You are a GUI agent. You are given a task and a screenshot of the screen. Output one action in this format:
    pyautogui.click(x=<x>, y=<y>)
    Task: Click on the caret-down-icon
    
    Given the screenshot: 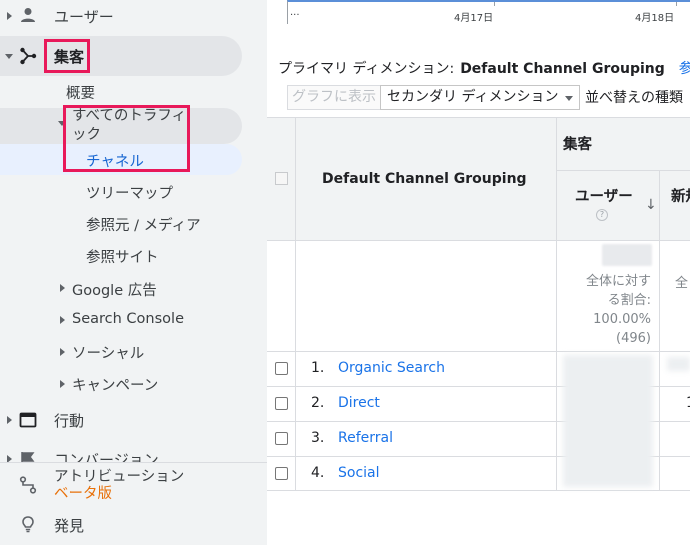 What is the action you would take?
    pyautogui.click(x=9, y=56)
    